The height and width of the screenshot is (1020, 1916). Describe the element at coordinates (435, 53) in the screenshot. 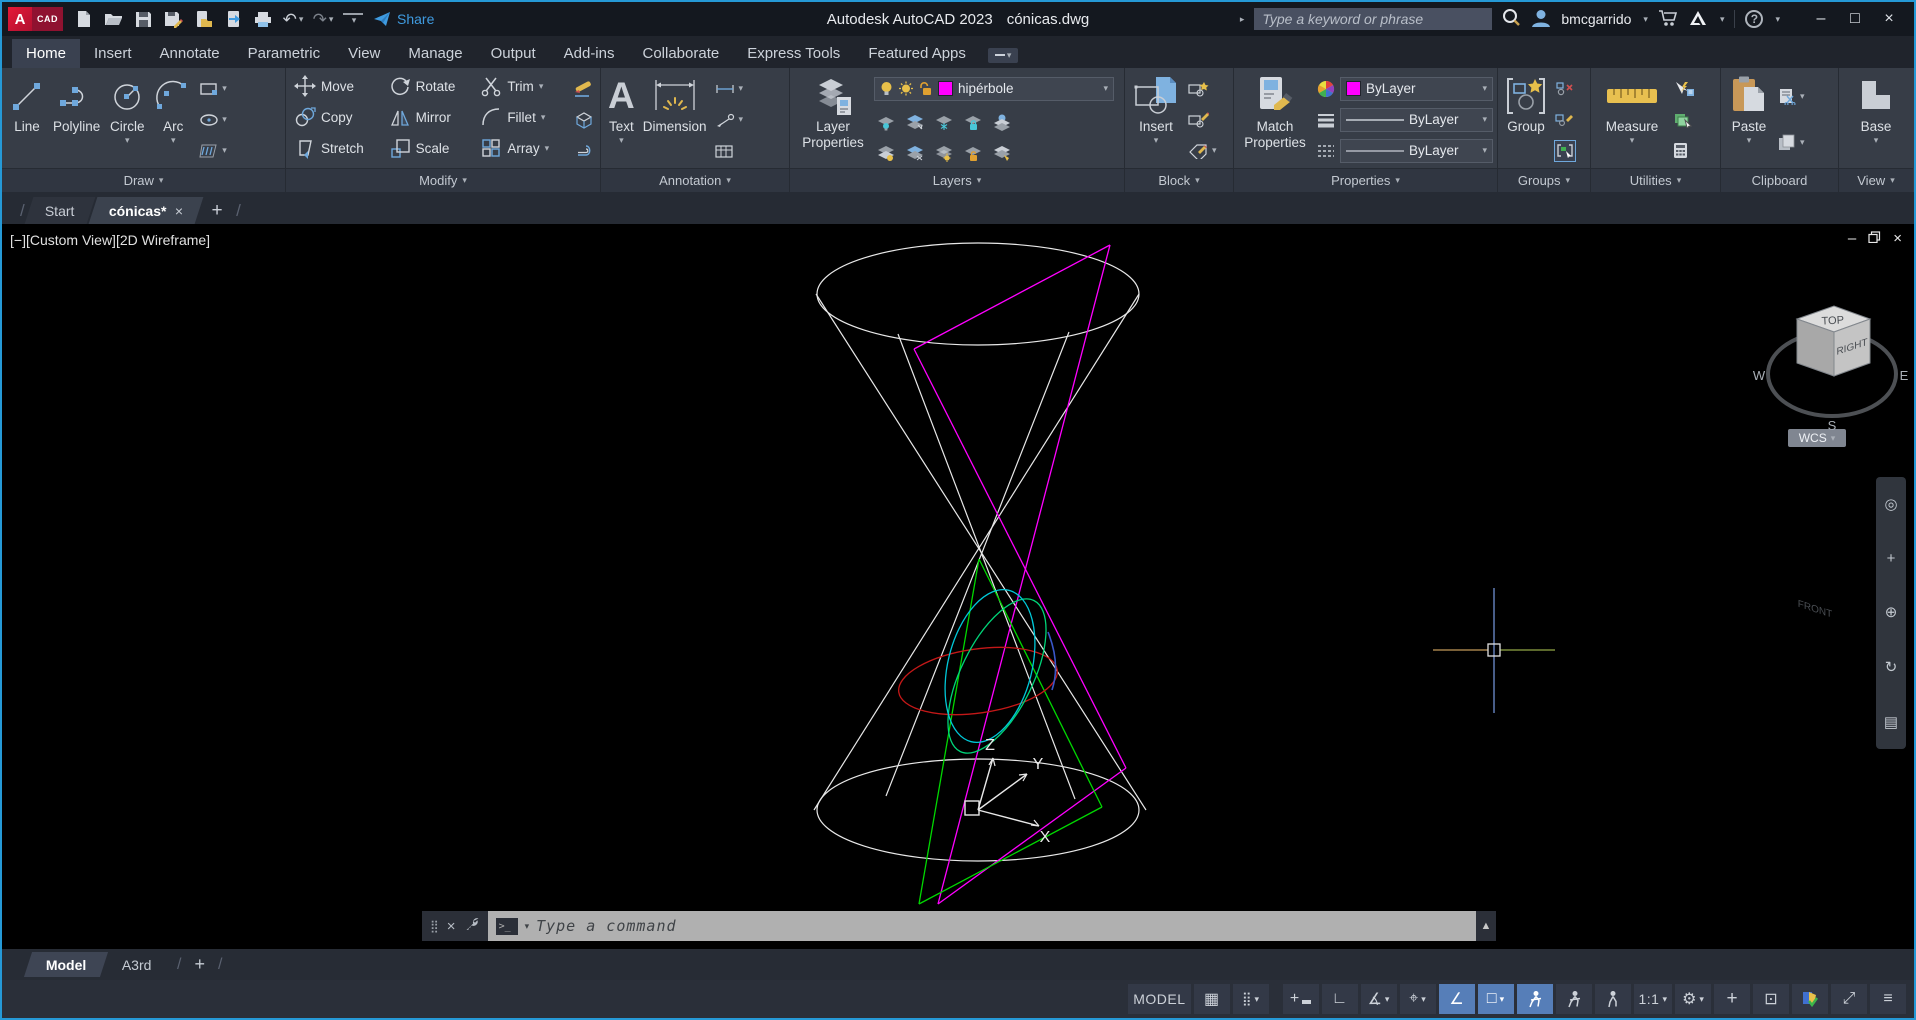

I see `ribbon-tab-manage: Manage` at that location.